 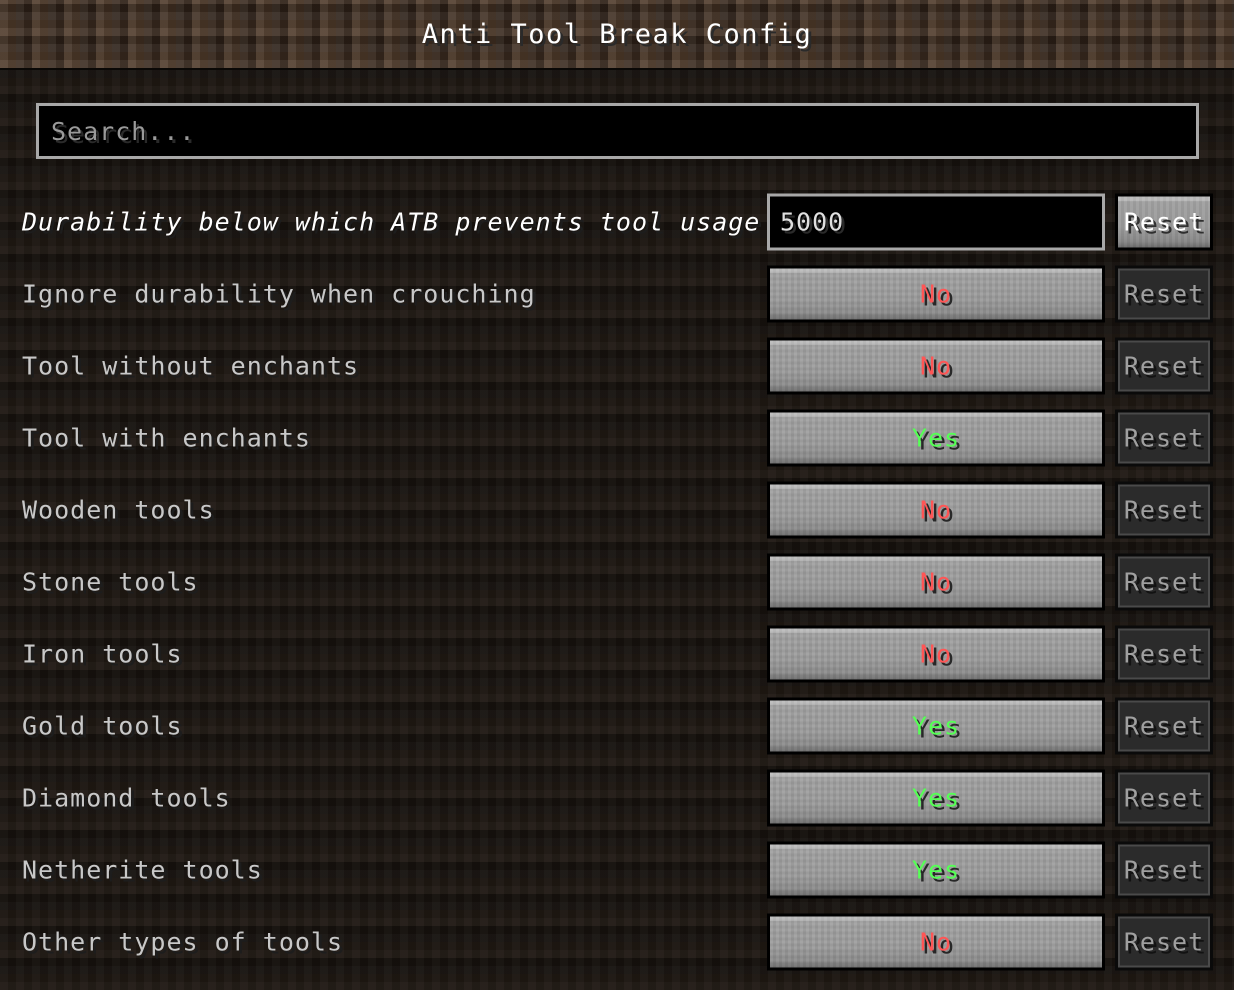 I want to click on option-label: Iron tools, so click(x=102, y=654).